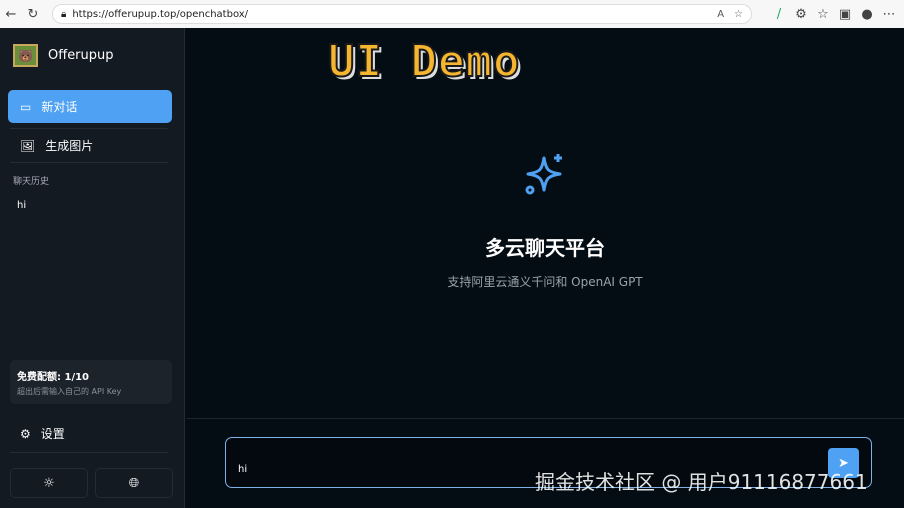  Describe the element at coordinates (779, 14) in the screenshot. I see `extension-icon: /` at that location.